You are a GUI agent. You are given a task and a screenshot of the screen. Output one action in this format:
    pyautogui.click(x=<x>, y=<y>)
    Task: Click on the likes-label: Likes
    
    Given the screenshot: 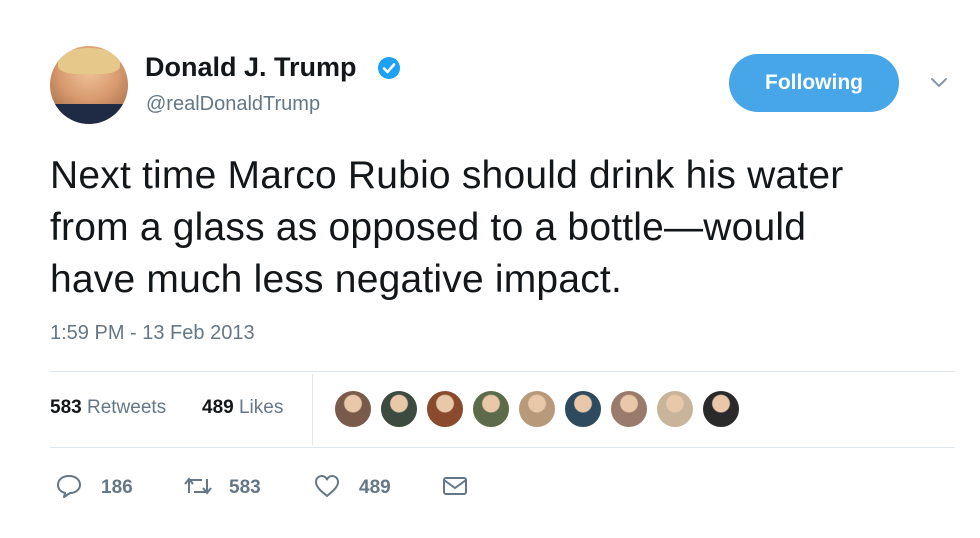 What is the action you would take?
    pyautogui.click(x=261, y=407)
    